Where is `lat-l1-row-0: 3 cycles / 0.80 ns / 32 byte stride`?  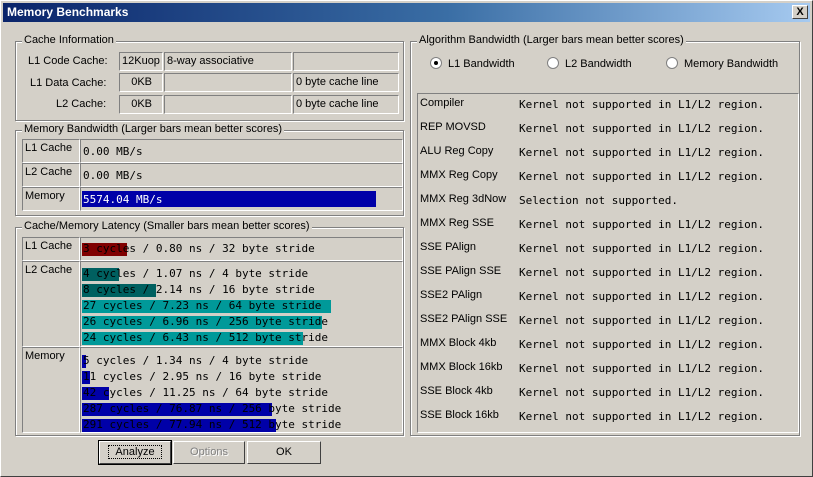
lat-l1-row-0: 3 cycles / 0.80 ns / 32 byte stride is located at coordinates (242, 249).